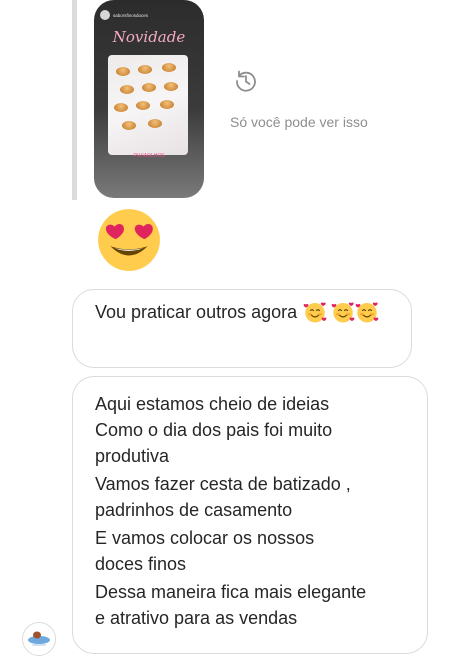 This screenshot has height=663, width=450. I want to click on message-line: e atrativo para as vendas, so click(196, 618).